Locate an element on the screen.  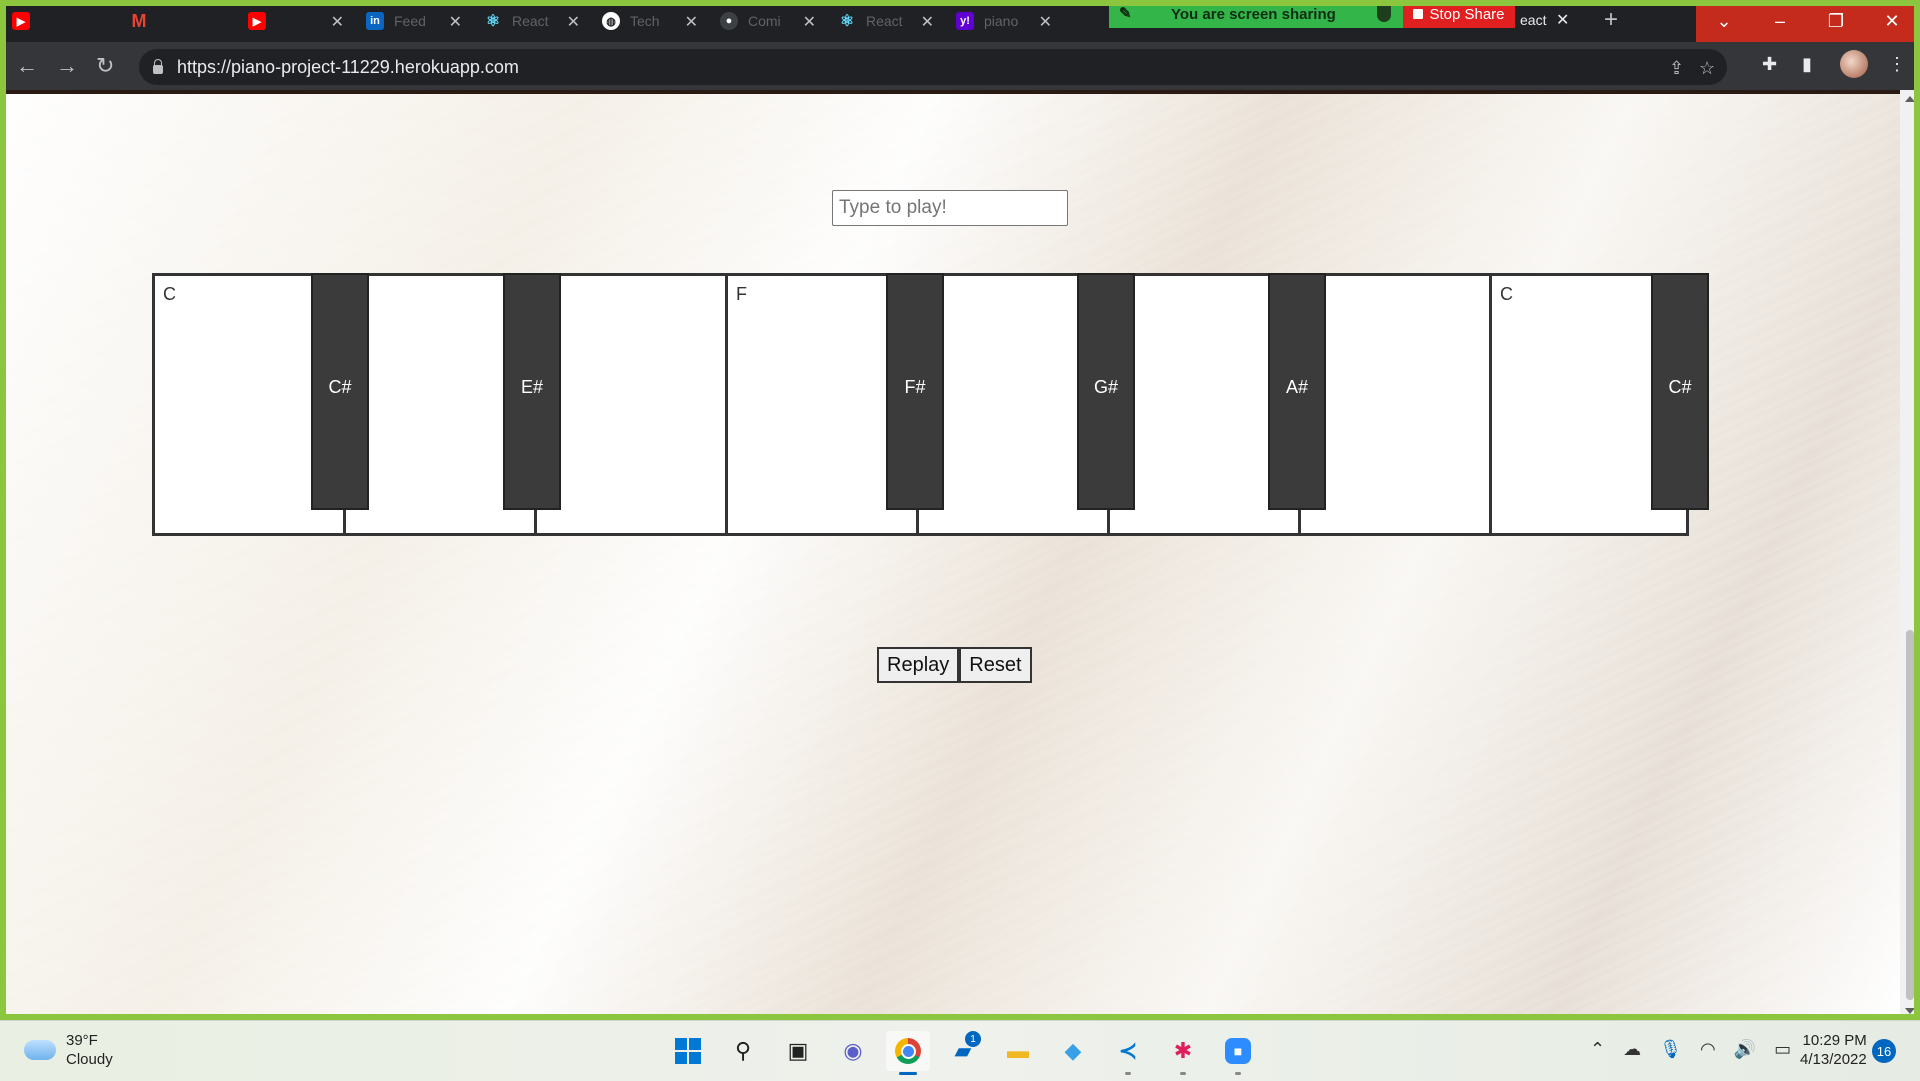
page-top-border is located at coordinates (953, 92).